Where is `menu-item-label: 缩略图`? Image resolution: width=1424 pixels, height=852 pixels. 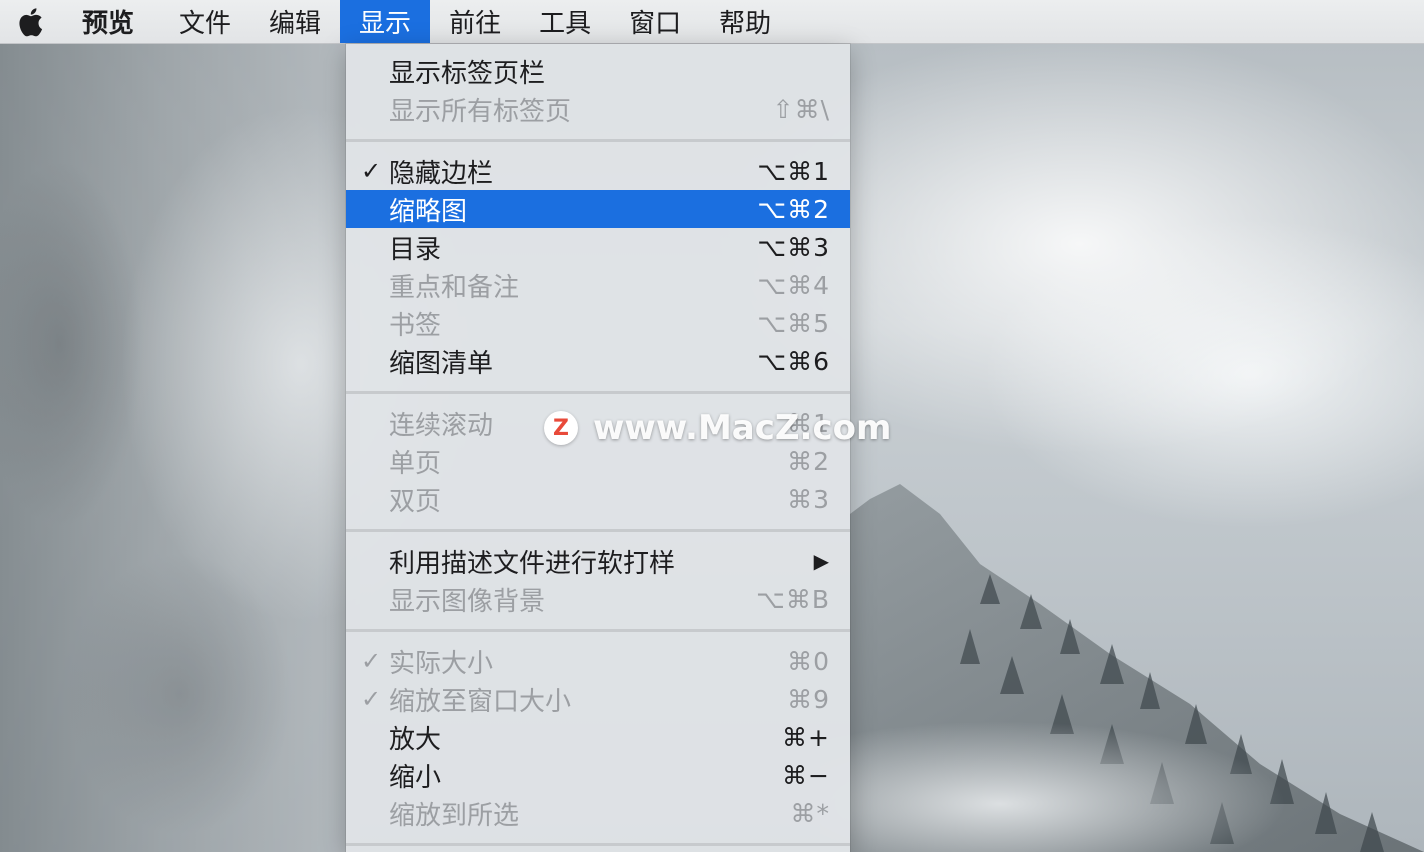 menu-item-label: 缩略图 is located at coordinates (428, 211).